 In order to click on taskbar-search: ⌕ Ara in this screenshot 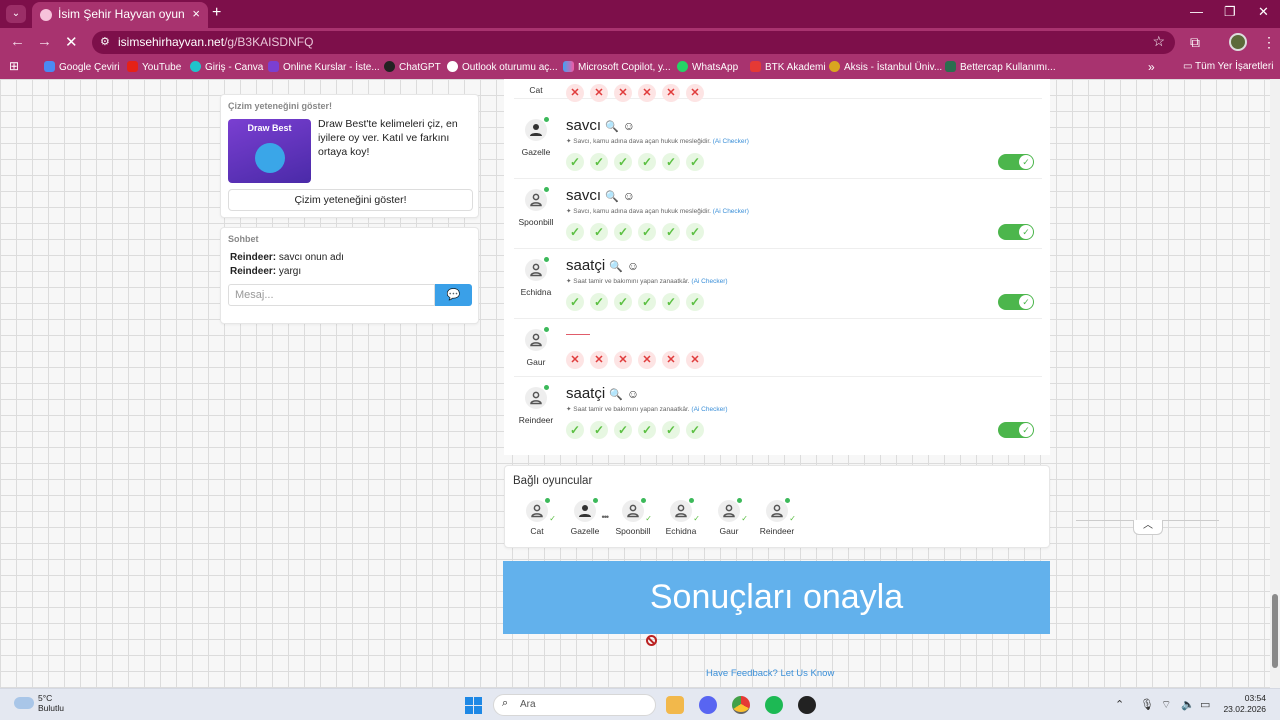, I will do `click(574, 705)`.